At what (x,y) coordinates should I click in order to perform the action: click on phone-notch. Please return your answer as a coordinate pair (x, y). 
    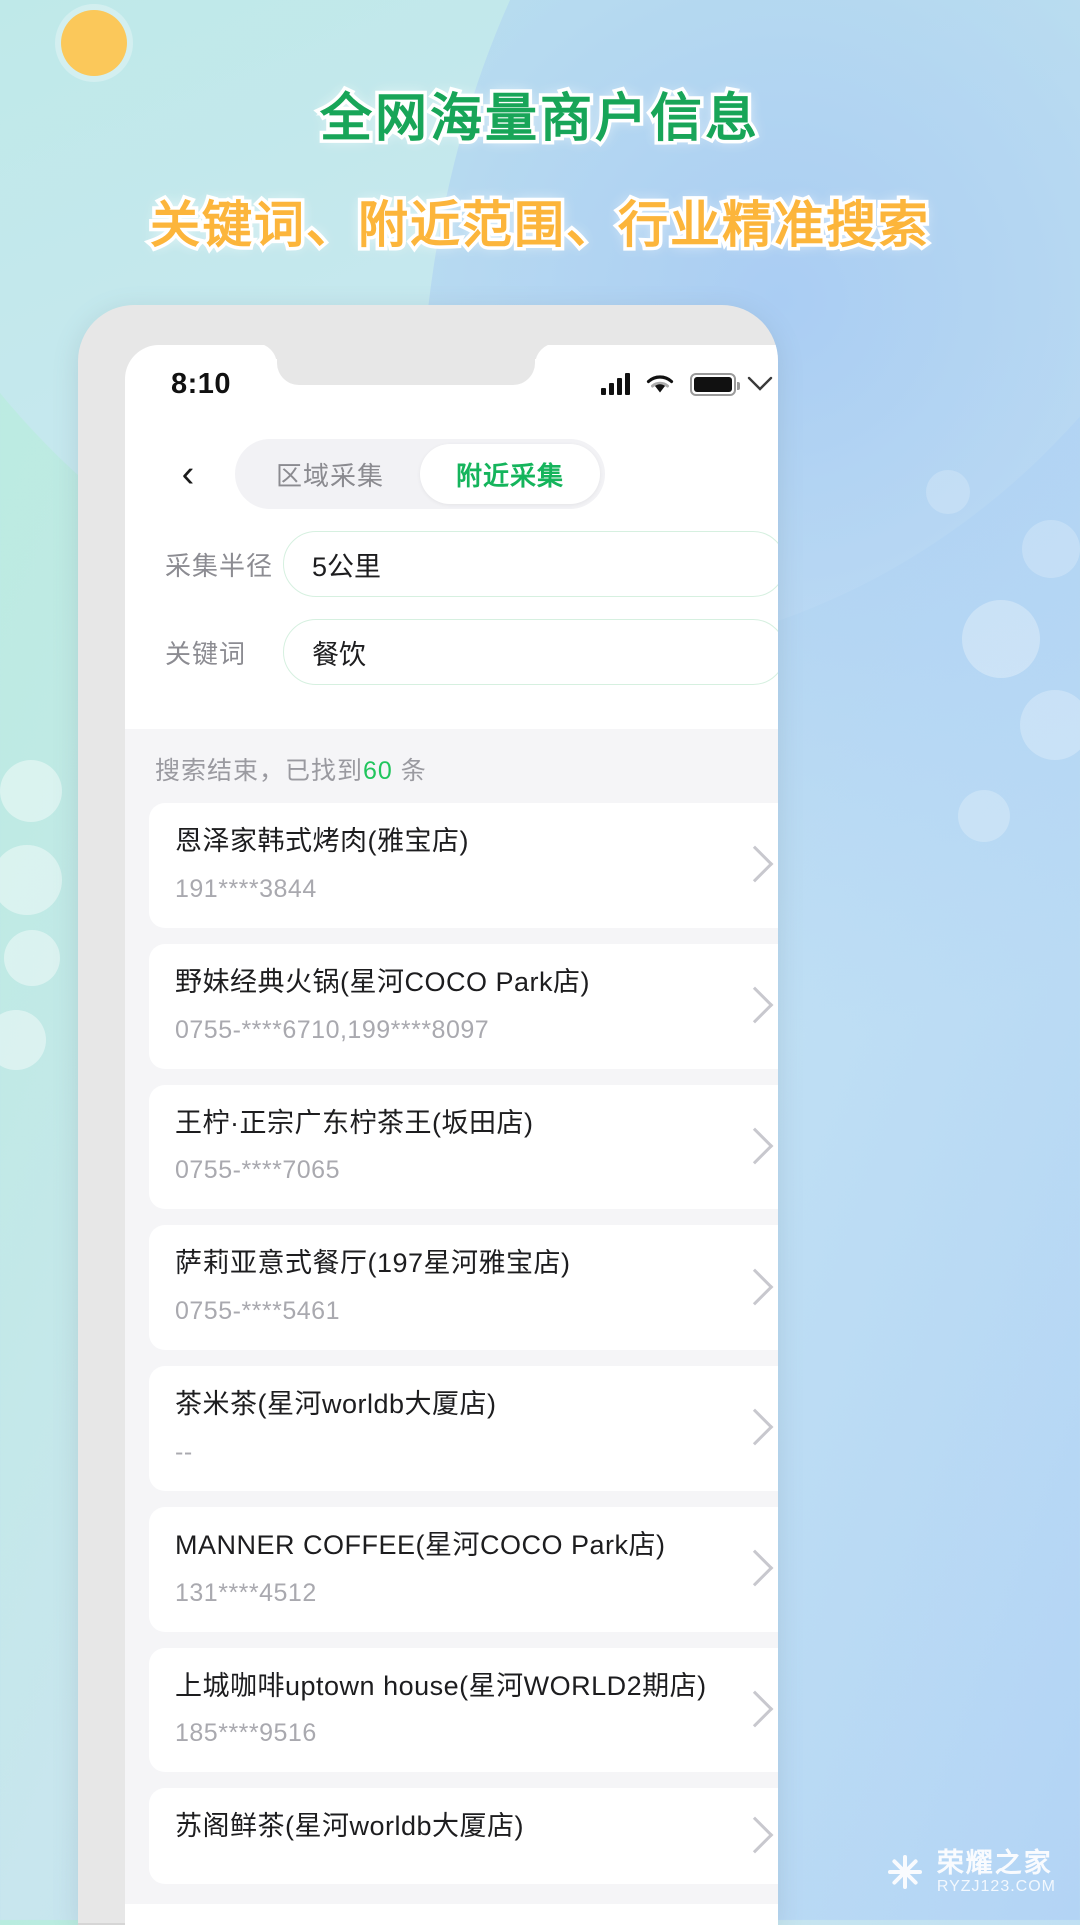
    Looking at the image, I should click on (406, 365).